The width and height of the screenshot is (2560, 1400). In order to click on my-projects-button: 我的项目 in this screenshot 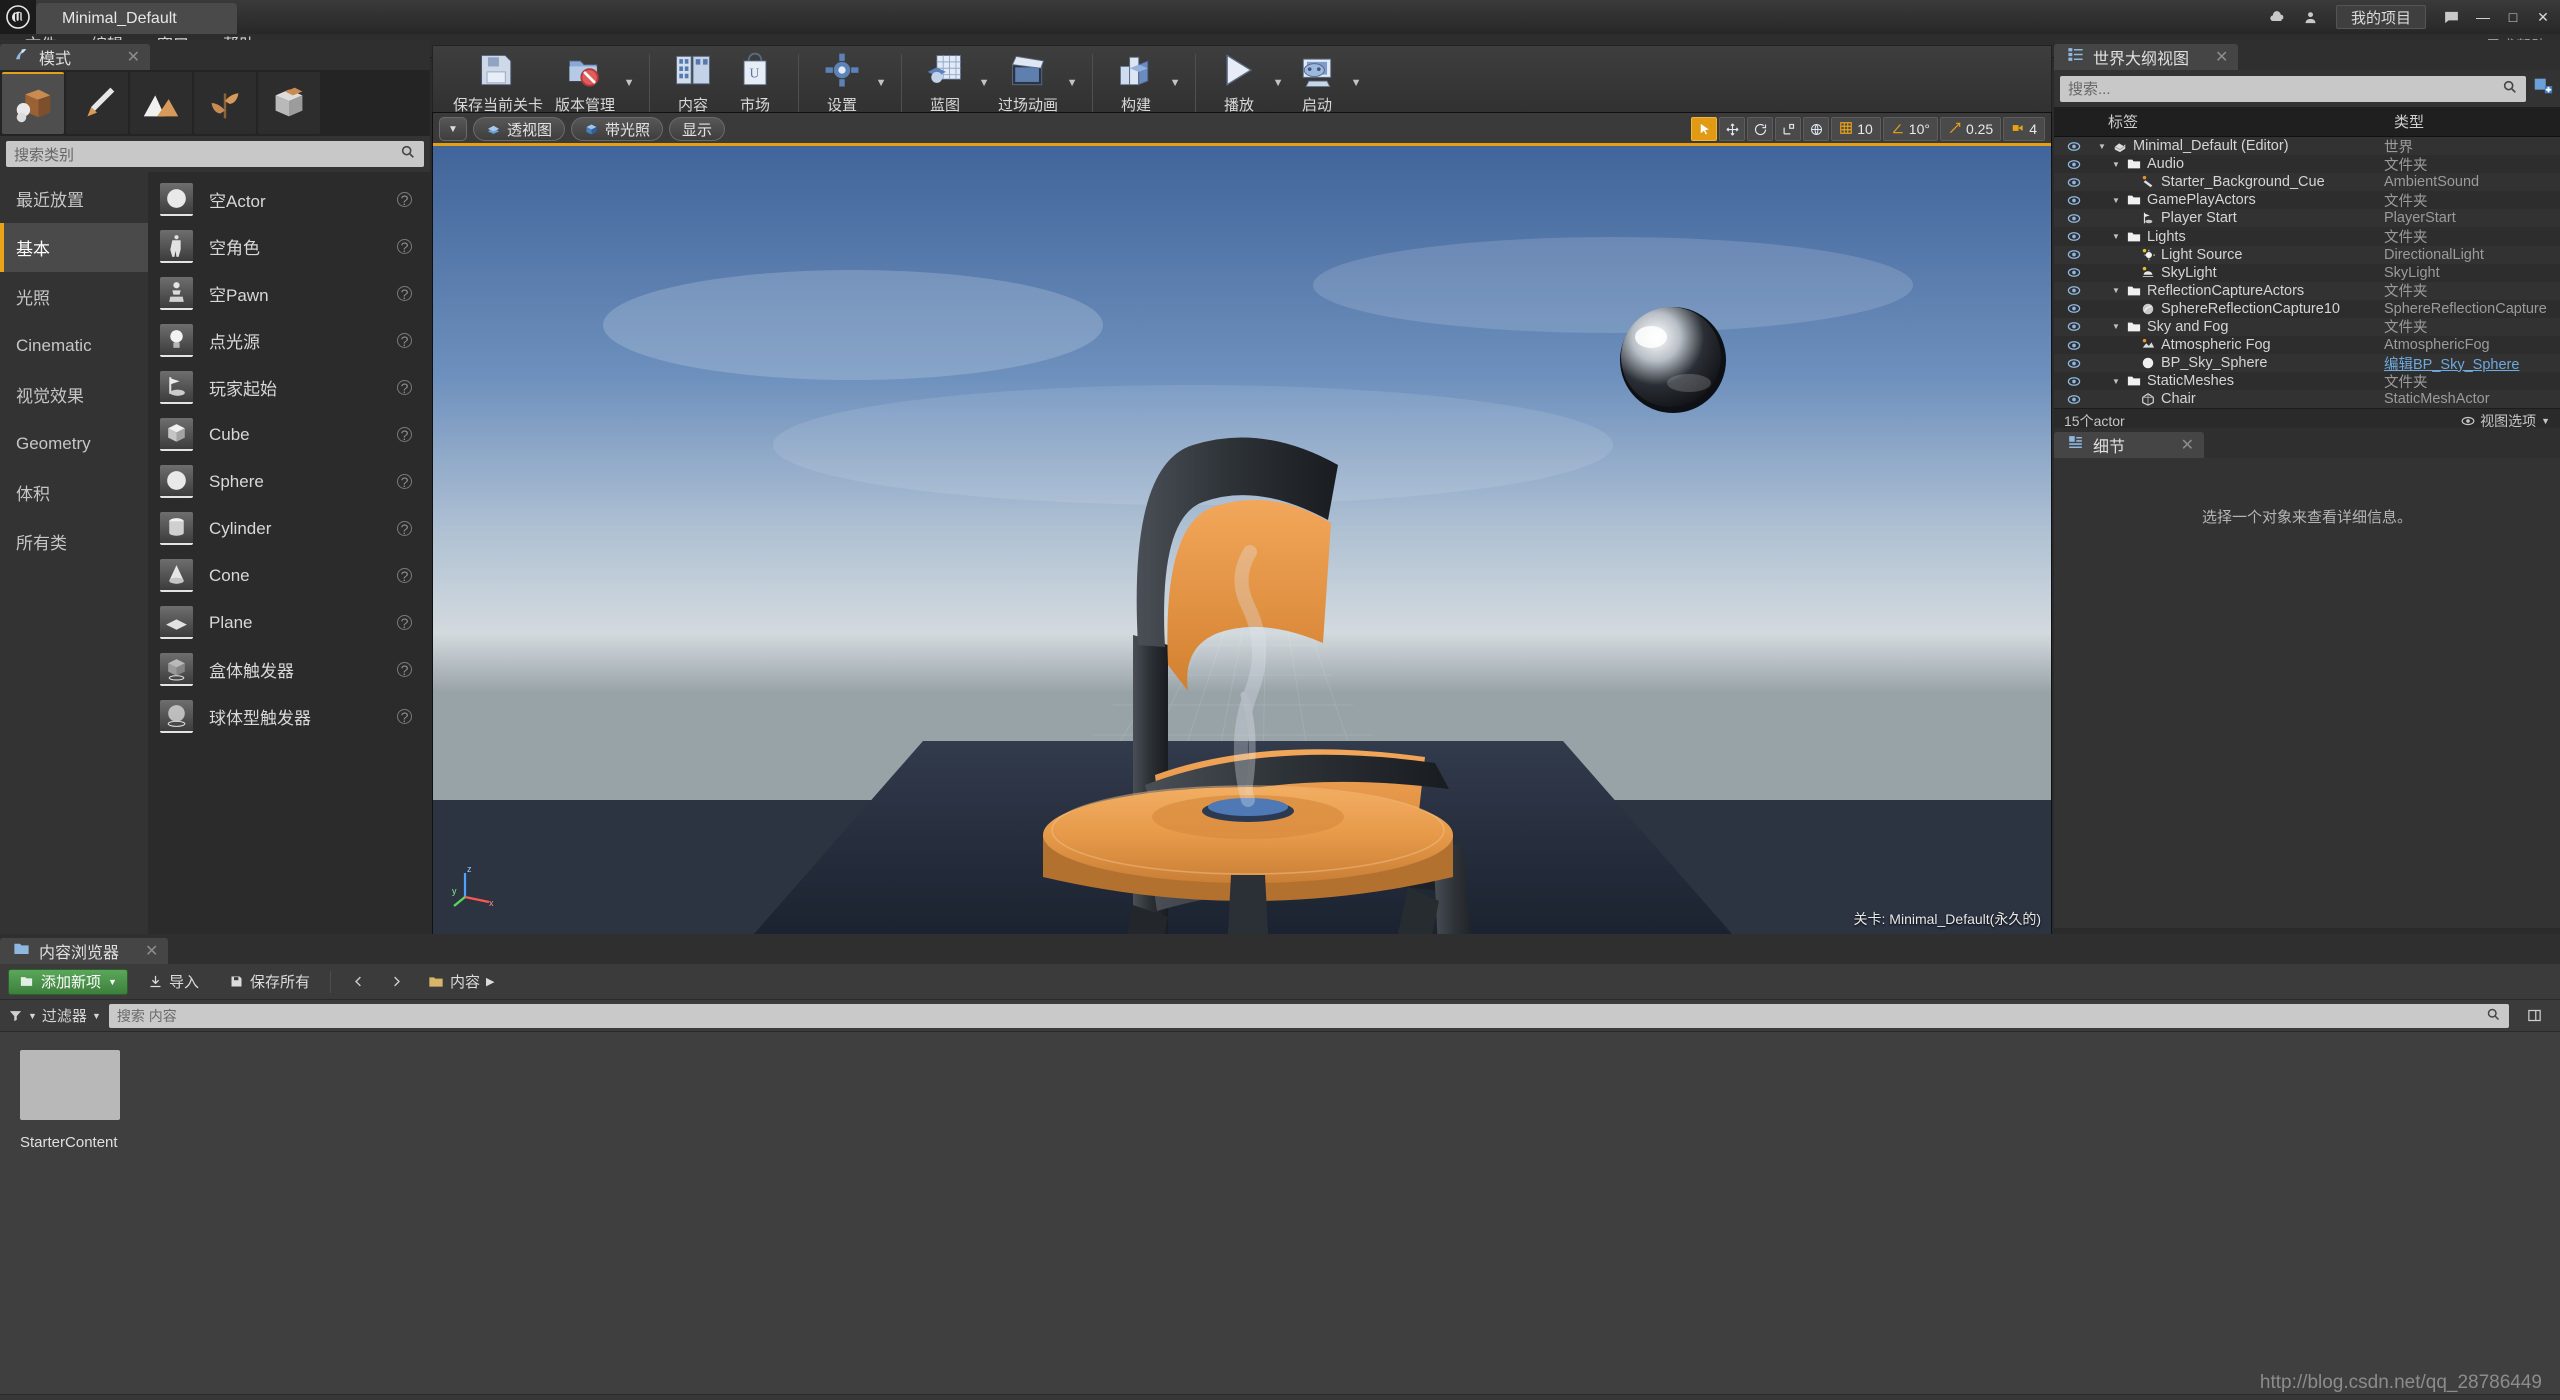, I will do `click(2380, 17)`.